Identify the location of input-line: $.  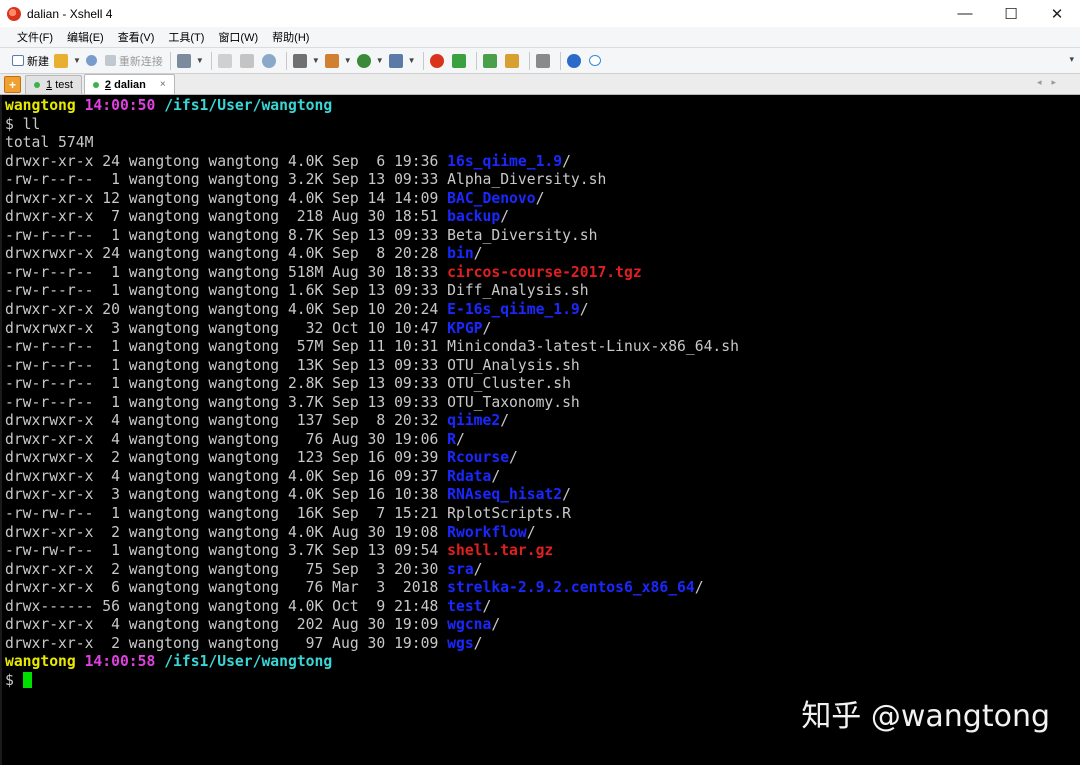
(542, 681).